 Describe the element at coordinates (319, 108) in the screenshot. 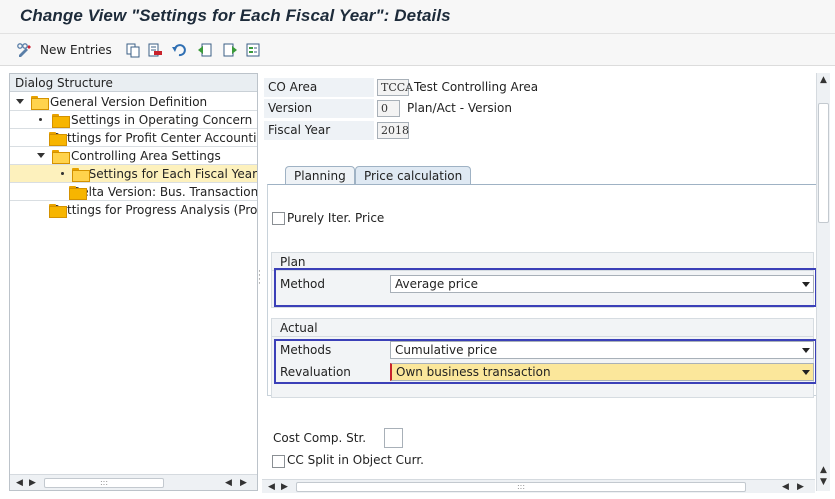

I see `version-label: Version` at that location.